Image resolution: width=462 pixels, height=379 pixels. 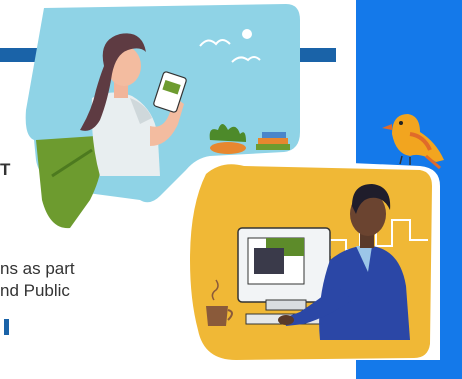 What do you see at coordinates (247, 34) in the screenshot?
I see `sun-icon` at bounding box center [247, 34].